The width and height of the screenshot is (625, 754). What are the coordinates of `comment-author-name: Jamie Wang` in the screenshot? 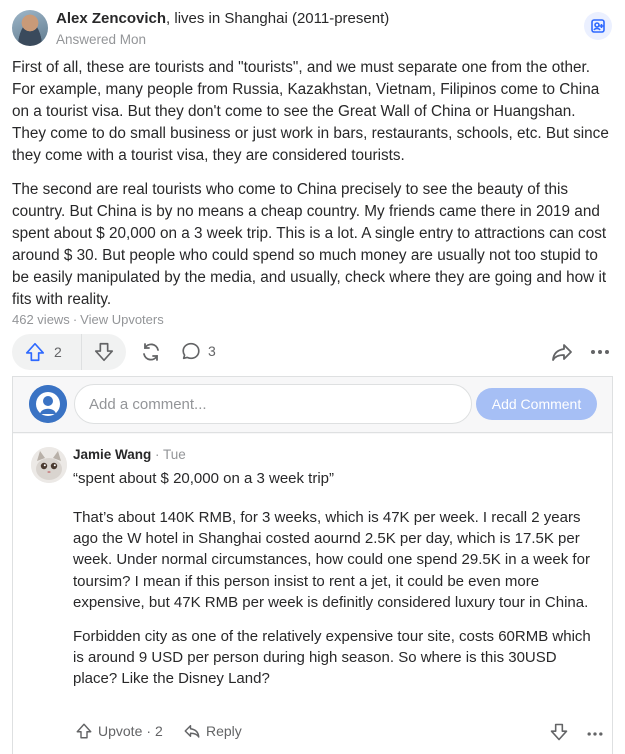 It's located at (112, 454).